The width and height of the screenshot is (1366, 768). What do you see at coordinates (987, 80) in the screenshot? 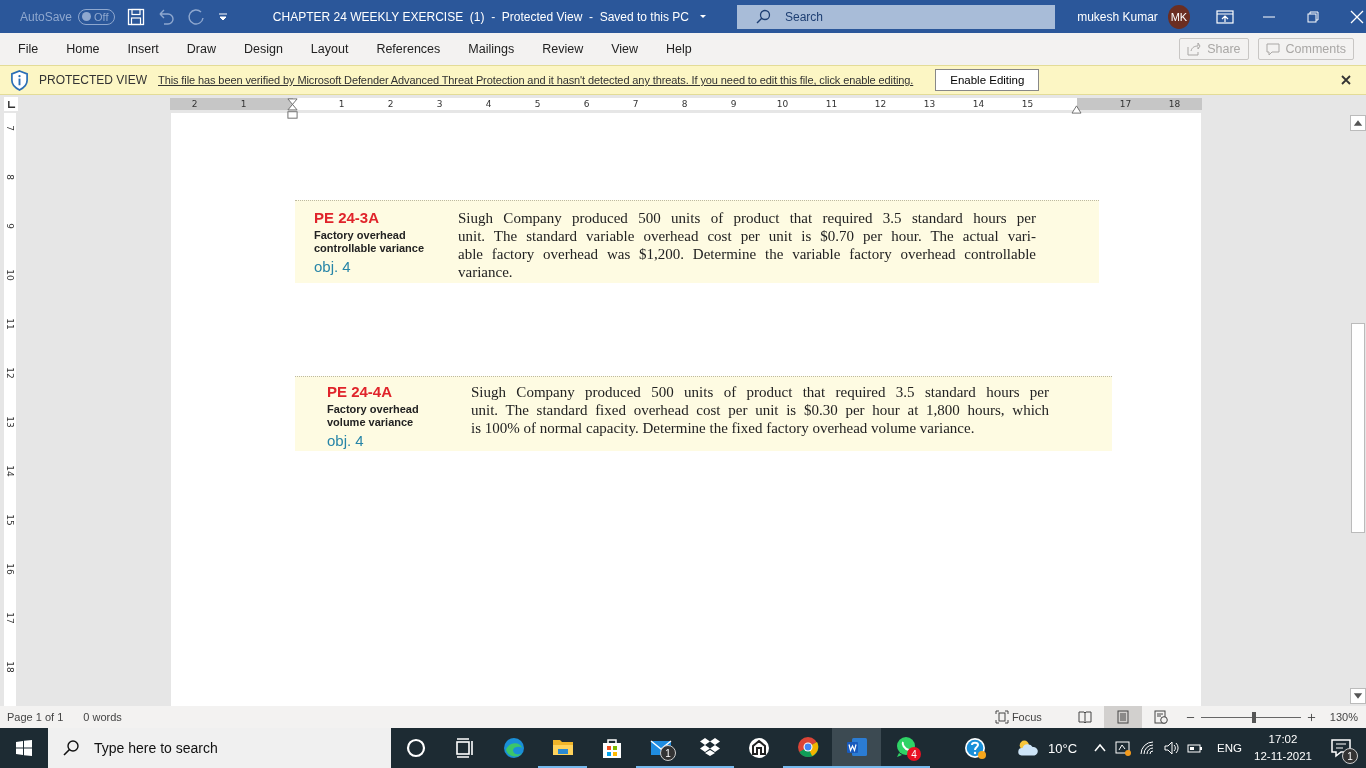
I see `enable-editing-button: Enable Editing` at bounding box center [987, 80].